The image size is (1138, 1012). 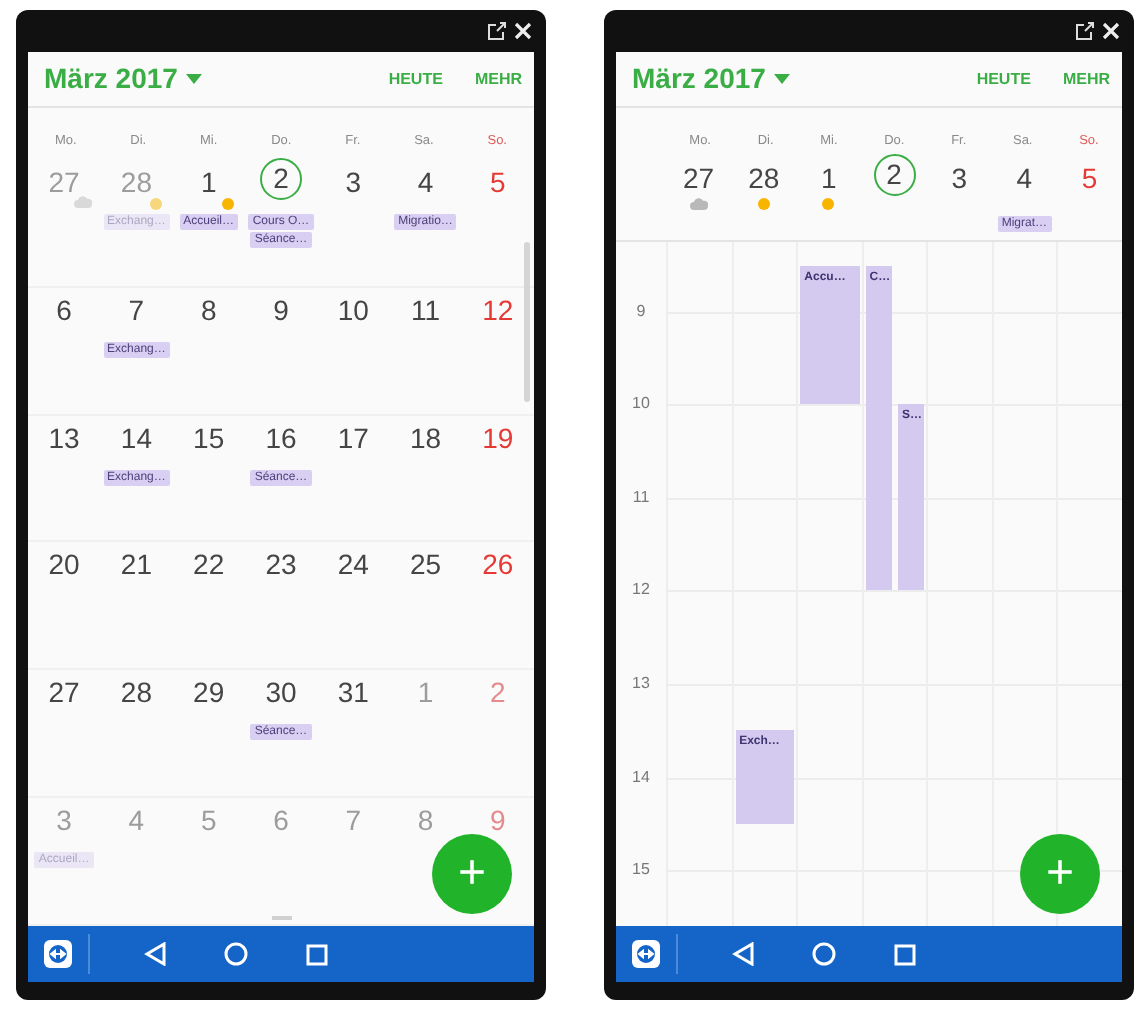 I want to click on day-number: 19, so click(x=497, y=435).